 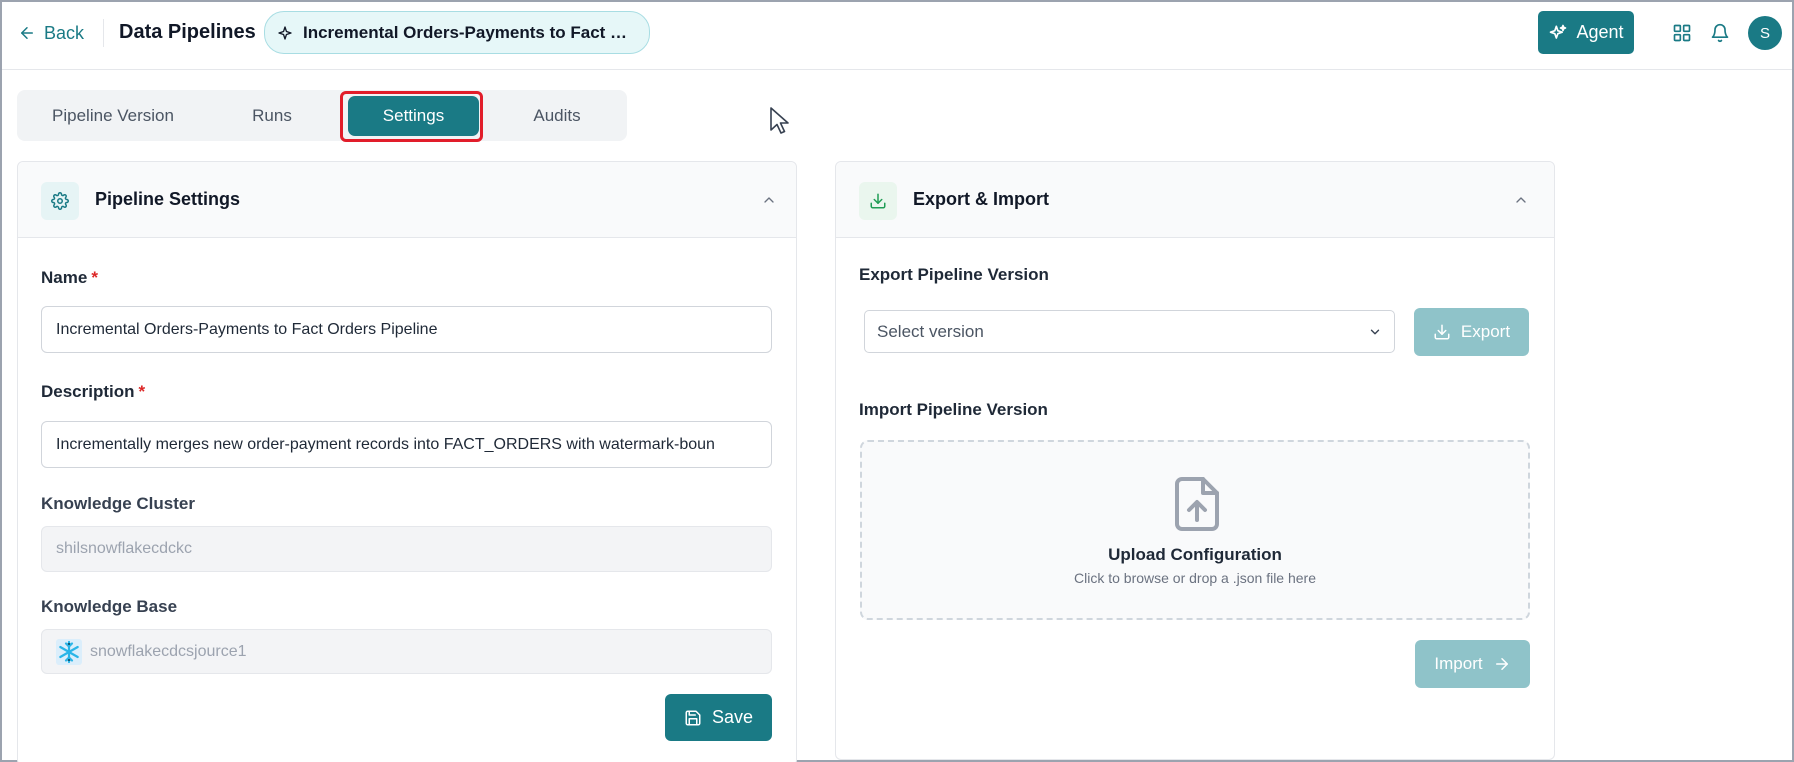 What do you see at coordinates (413, 116) in the screenshot?
I see `tab-settings: Settings` at bounding box center [413, 116].